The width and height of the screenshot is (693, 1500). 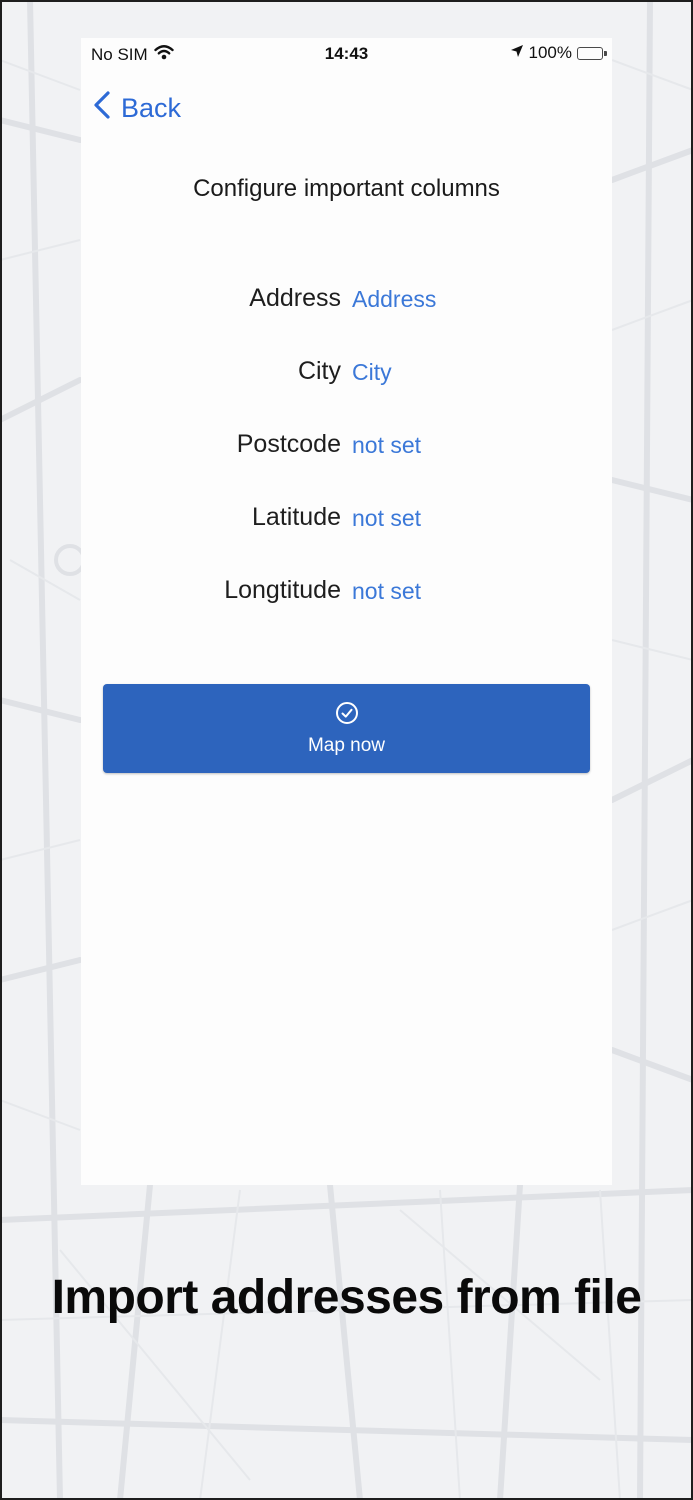 What do you see at coordinates (346, 188) in the screenshot?
I see `page-title: Configure important columns` at bounding box center [346, 188].